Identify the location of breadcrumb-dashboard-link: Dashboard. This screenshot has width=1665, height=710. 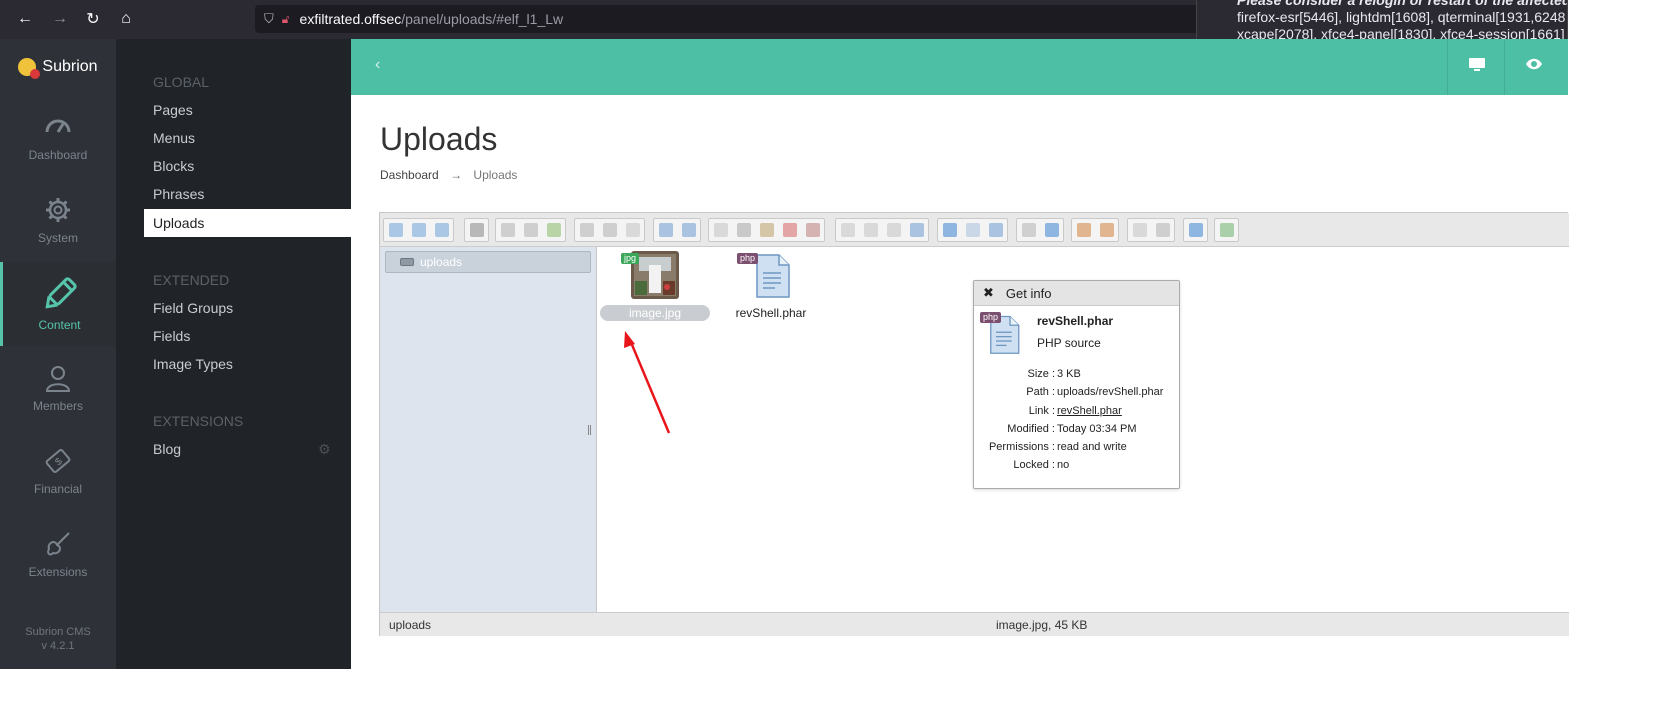
(409, 175).